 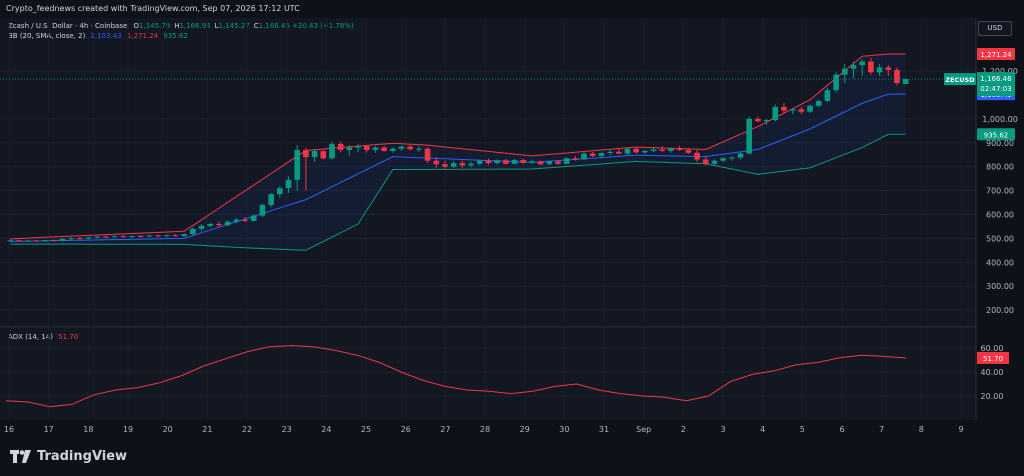 I want to click on price-tick-label: 600.00, so click(x=1000, y=214).